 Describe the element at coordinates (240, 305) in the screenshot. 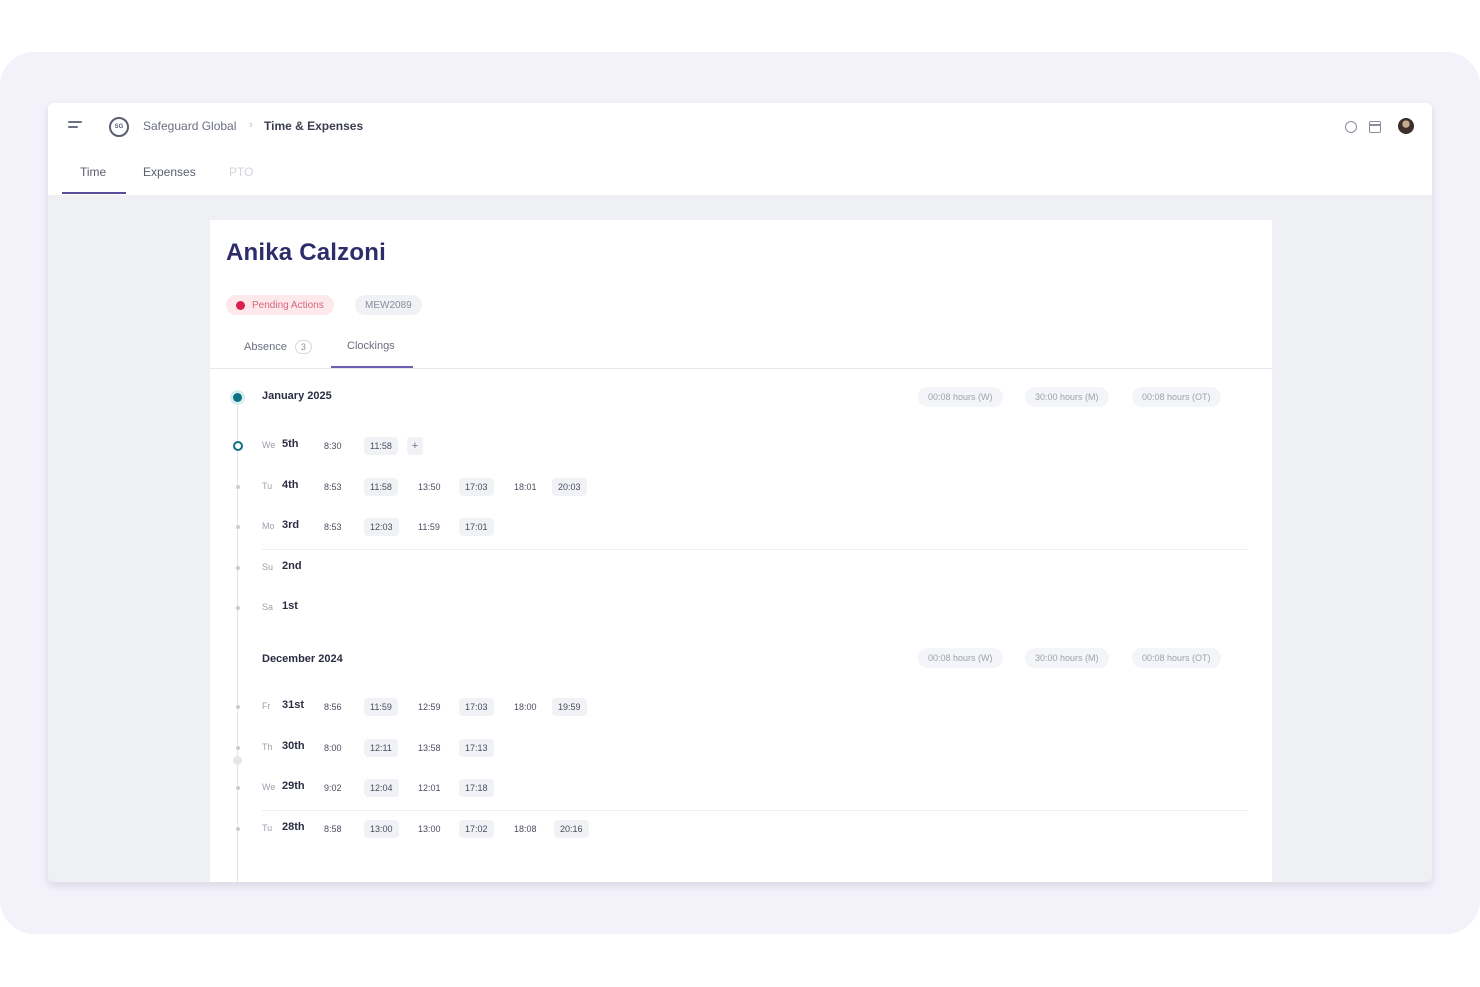

I see `alert-dot-icon` at that location.